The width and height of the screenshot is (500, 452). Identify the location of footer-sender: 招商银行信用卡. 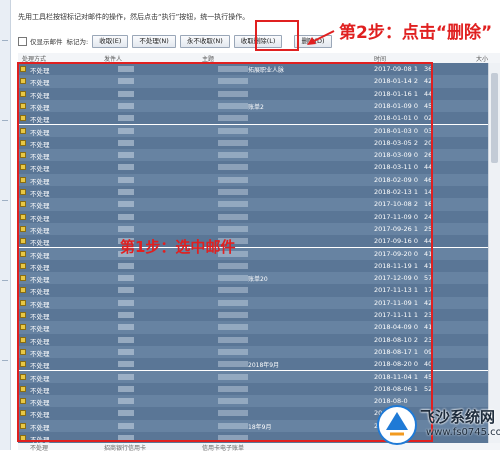
(125, 448).